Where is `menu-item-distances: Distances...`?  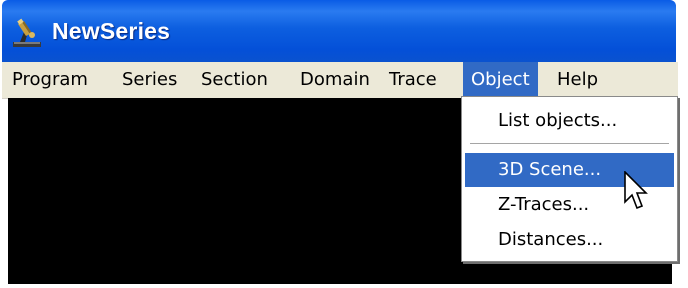
menu-item-distances: Distances... is located at coordinates (569, 240).